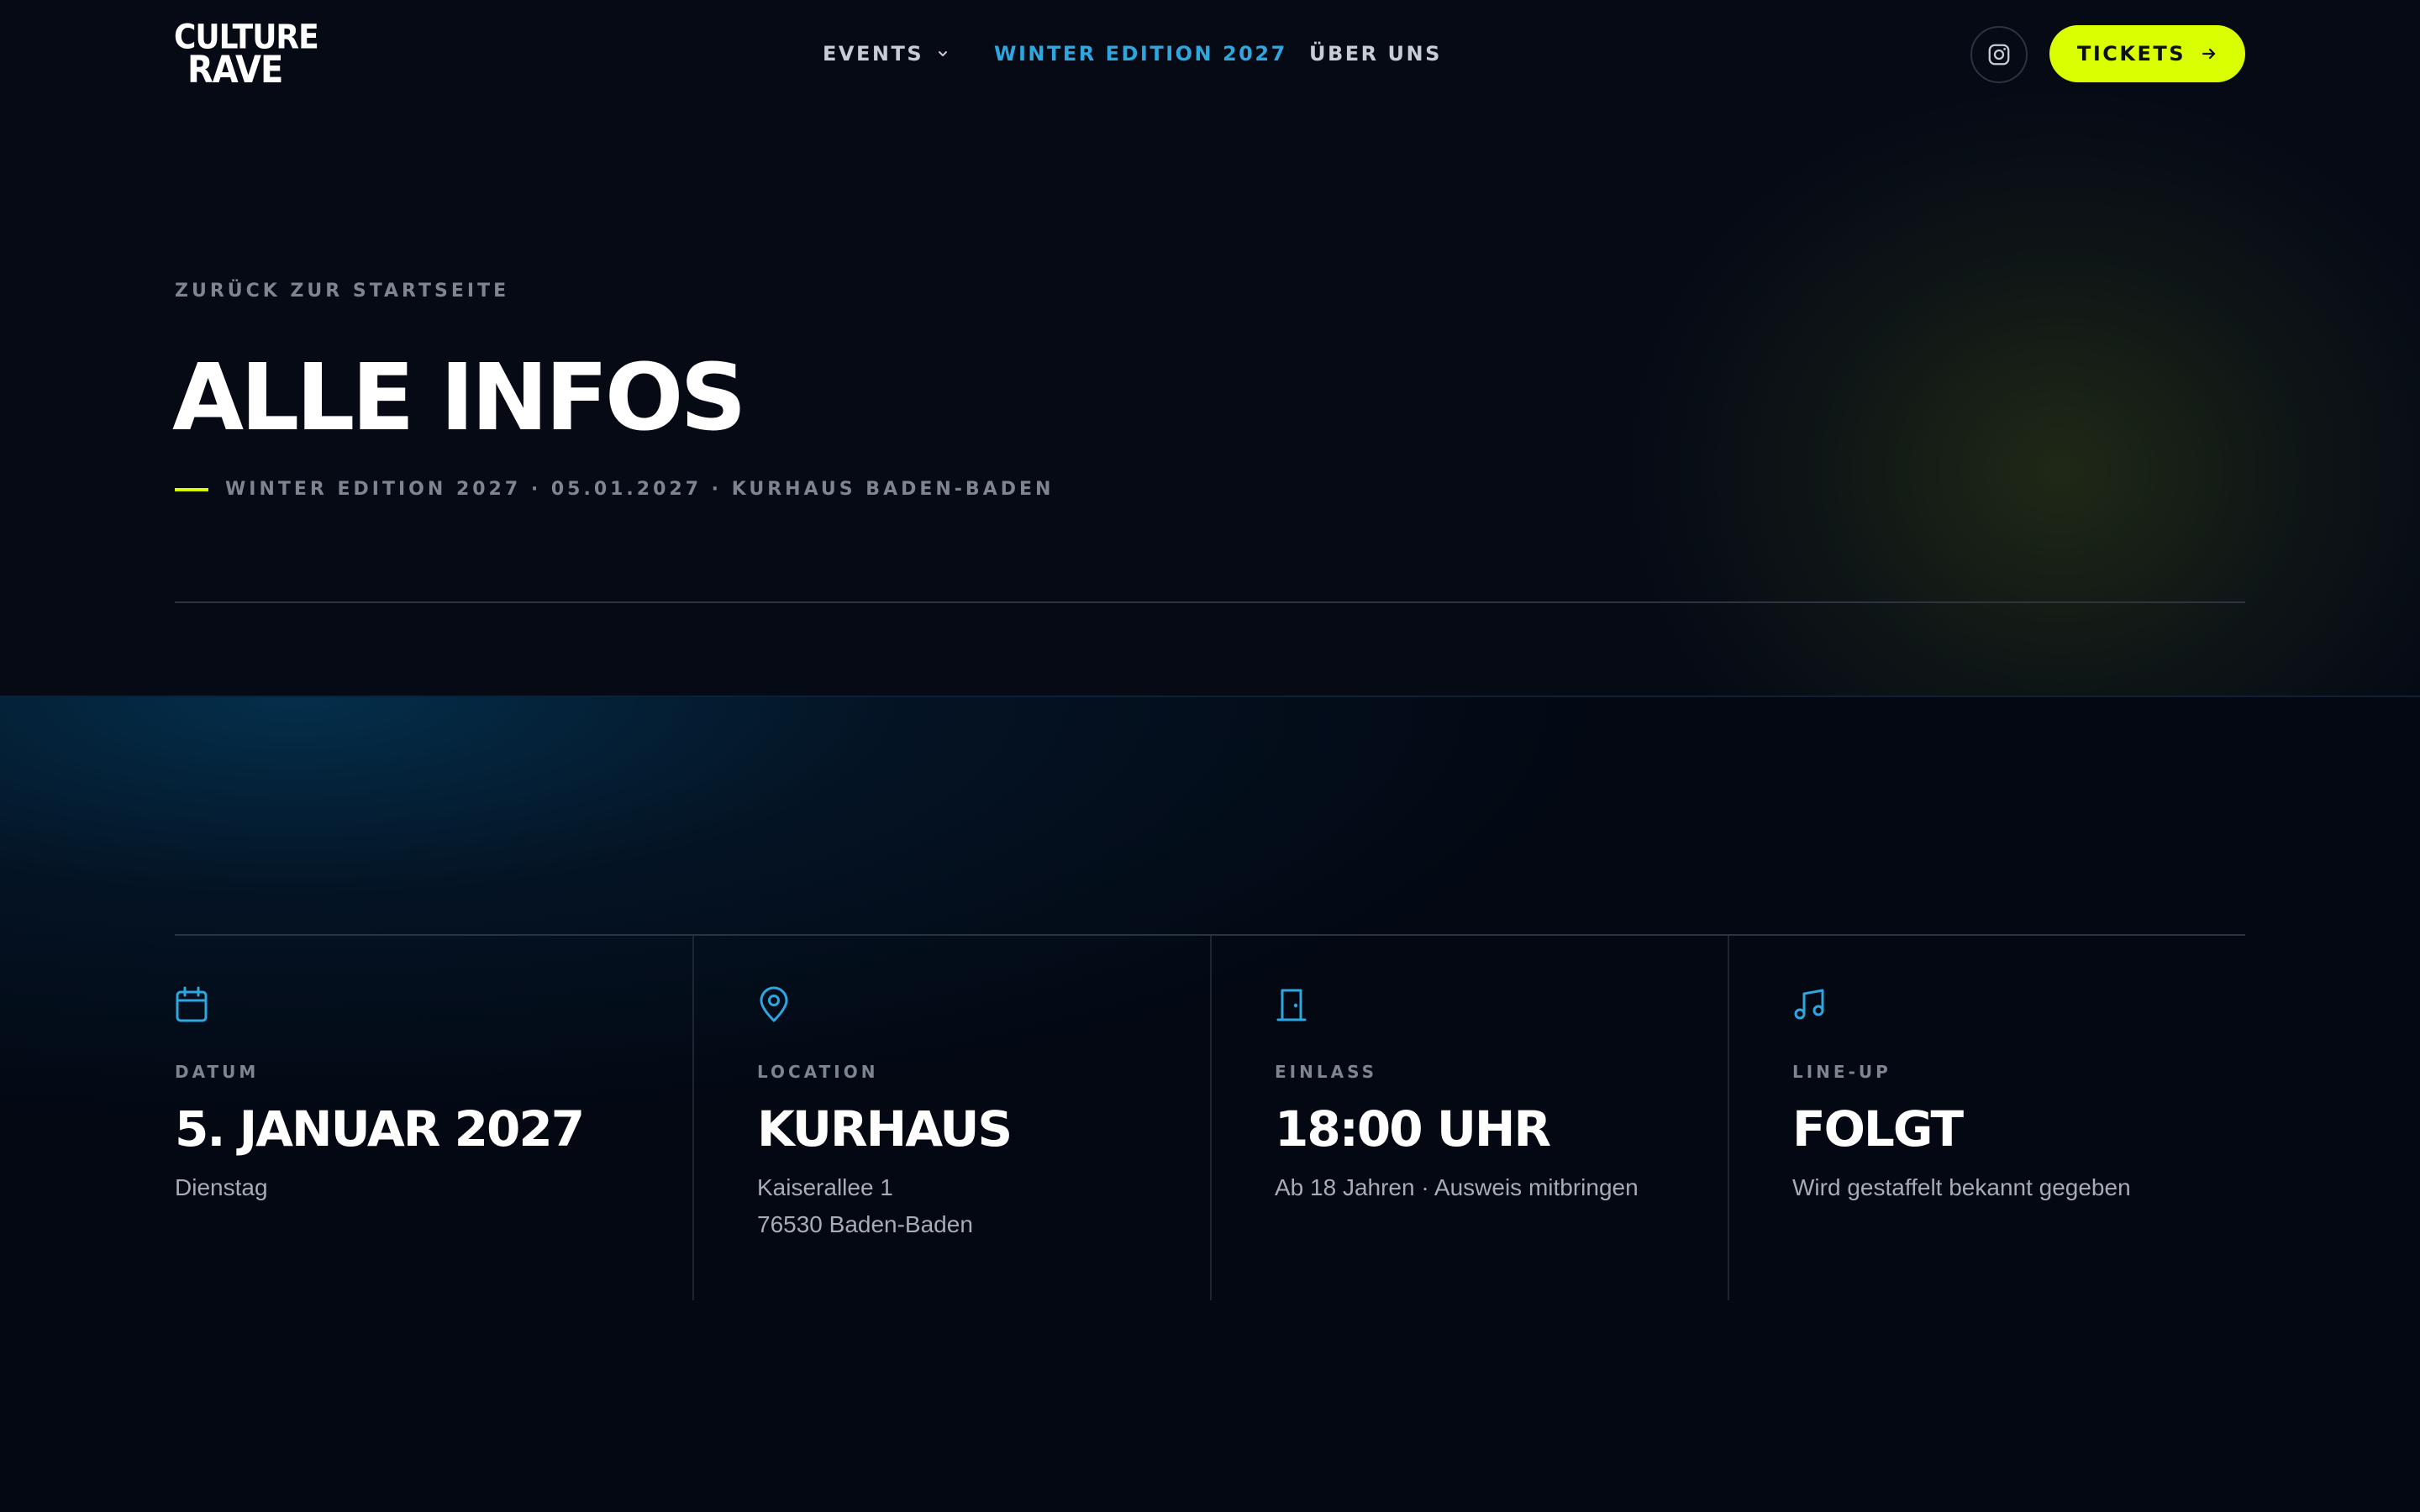  I want to click on back-to-home-link: ZURÜCK ZUR STARTSEITE, so click(342, 291).